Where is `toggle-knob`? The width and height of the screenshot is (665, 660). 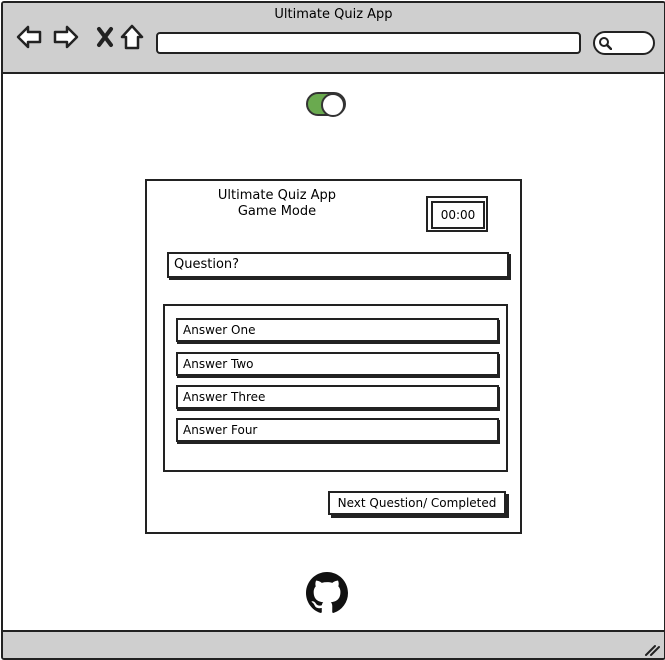 toggle-knob is located at coordinates (333, 105).